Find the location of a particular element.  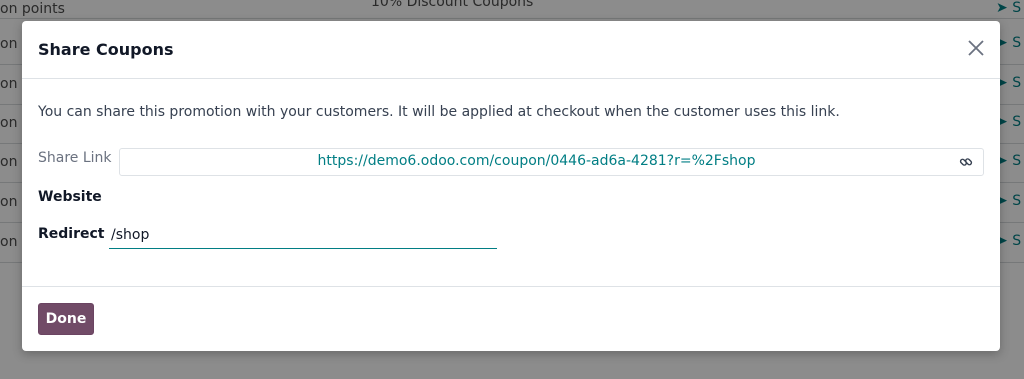

close-icon is located at coordinates (976, 48).